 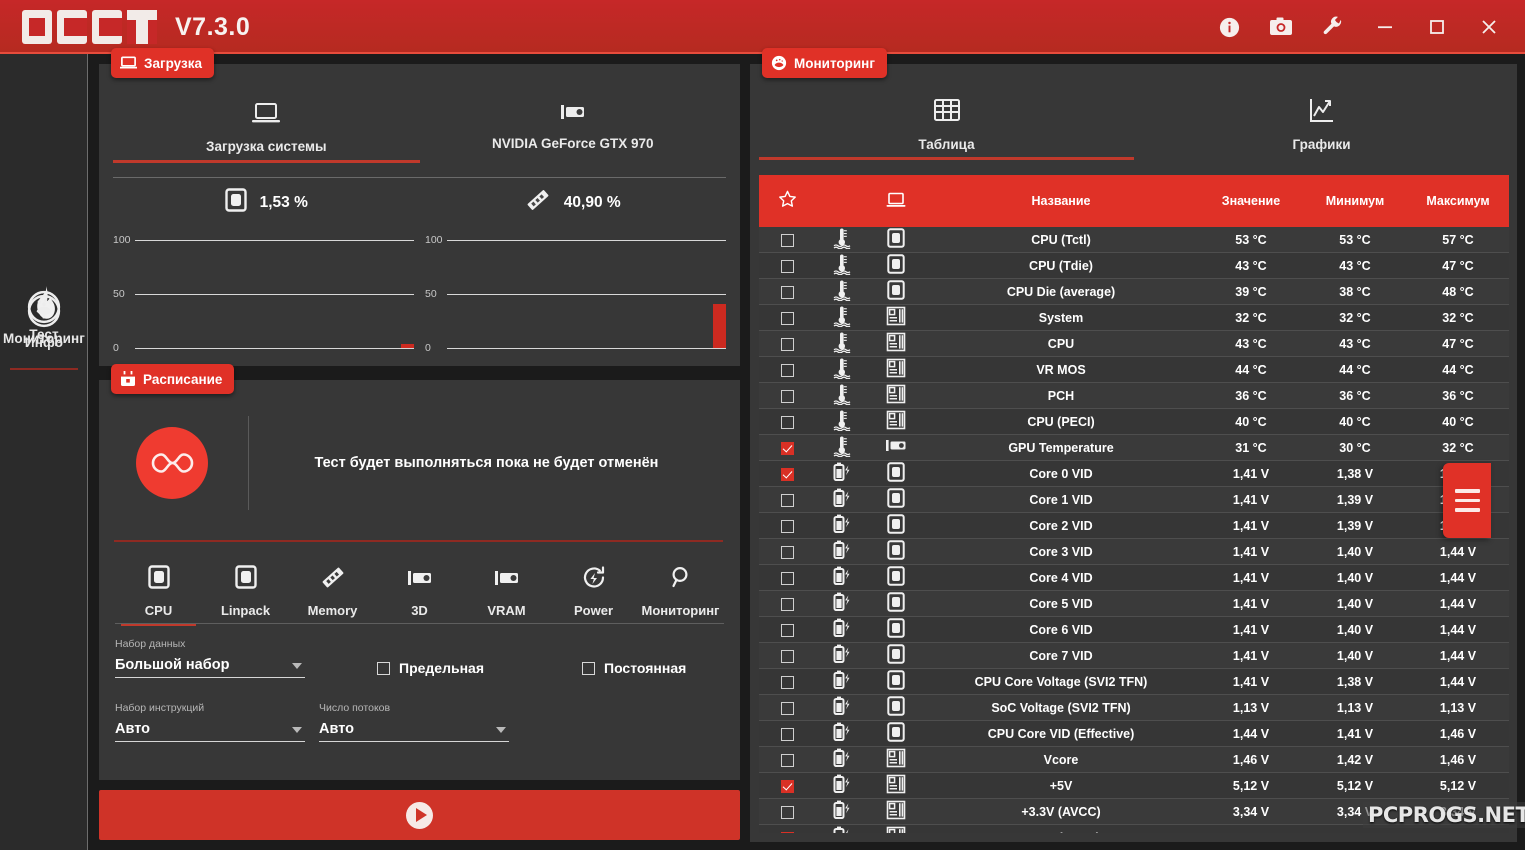 What do you see at coordinates (1333, 27) in the screenshot?
I see `wrench-icon` at bounding box center [1333, 27].